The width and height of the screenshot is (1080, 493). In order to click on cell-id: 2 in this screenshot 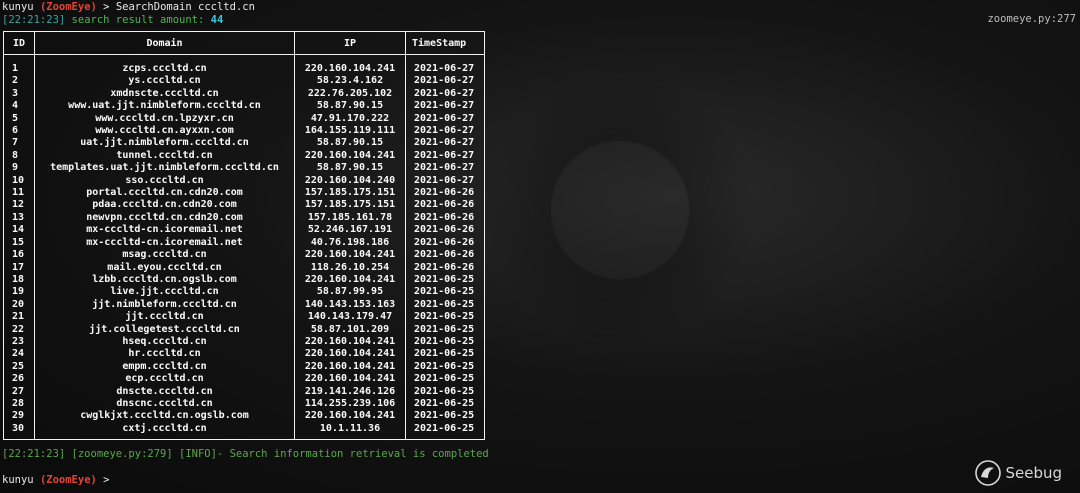, I will do `click(19, 81)`.